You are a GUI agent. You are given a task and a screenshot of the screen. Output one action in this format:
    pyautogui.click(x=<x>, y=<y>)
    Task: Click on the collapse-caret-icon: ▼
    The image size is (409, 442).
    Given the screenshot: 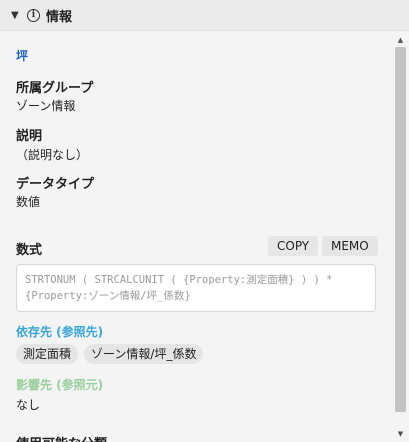 What is the action you would take?
    pyautogui.click(x=18, y=15)
    